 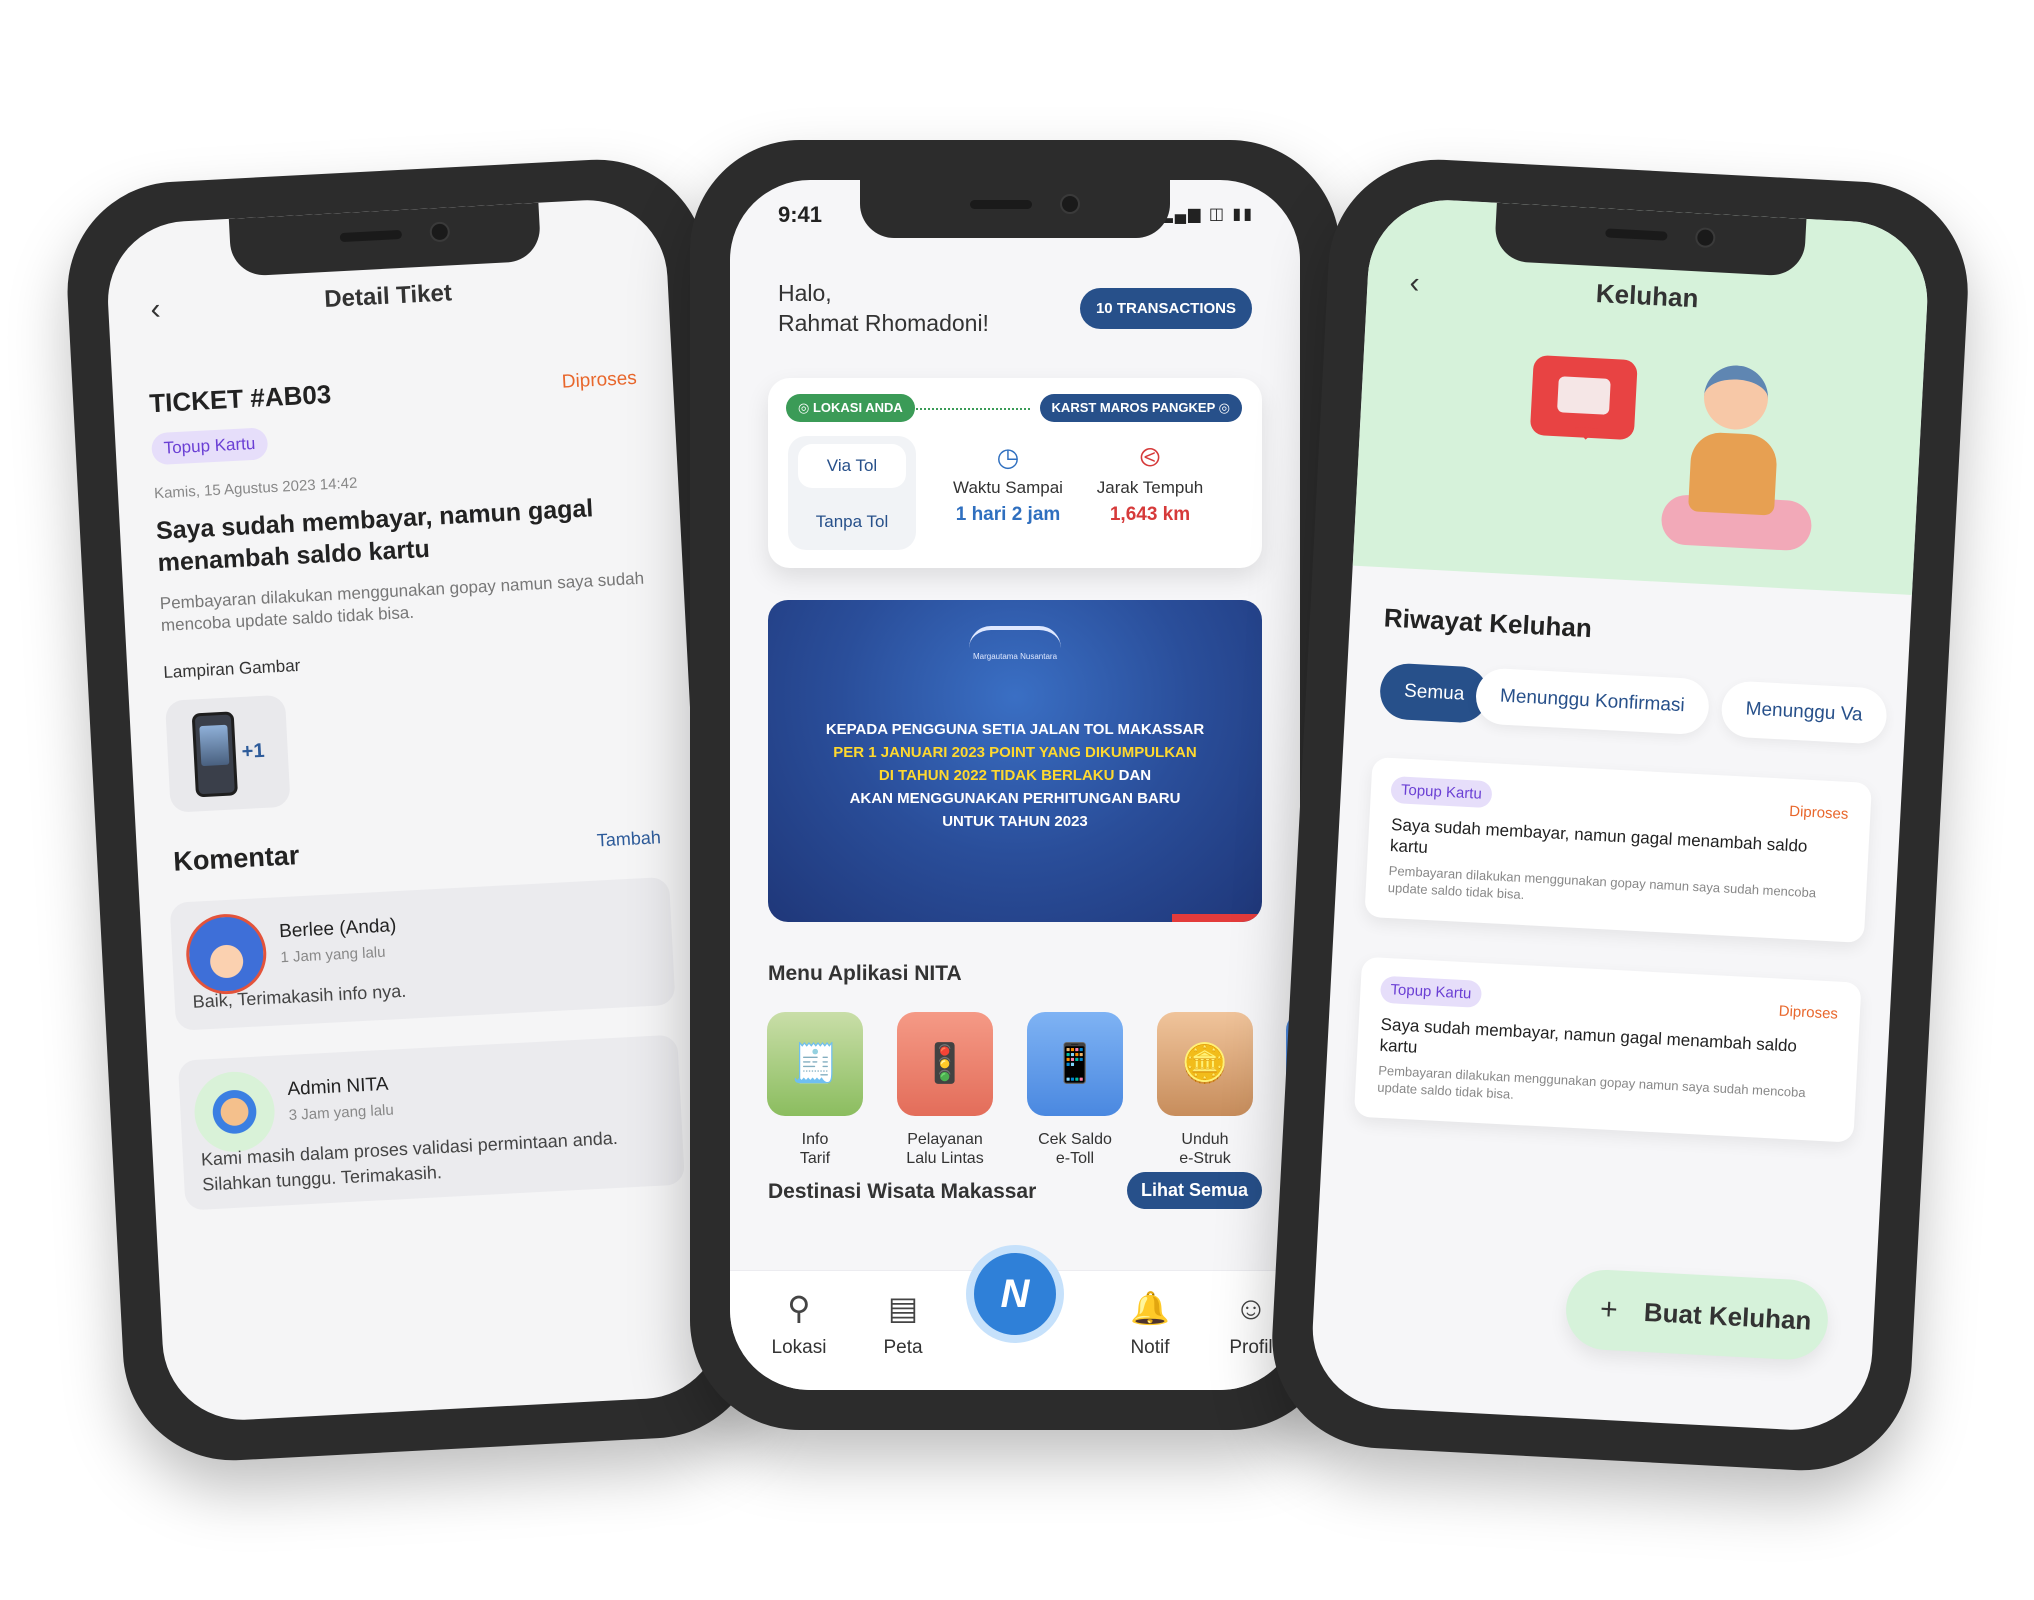 What do you see at coordinates (1205, 1064) in the screenshot?
I see `coin-receipt-icon: 🪙` at bounding box center [1205, 1064].